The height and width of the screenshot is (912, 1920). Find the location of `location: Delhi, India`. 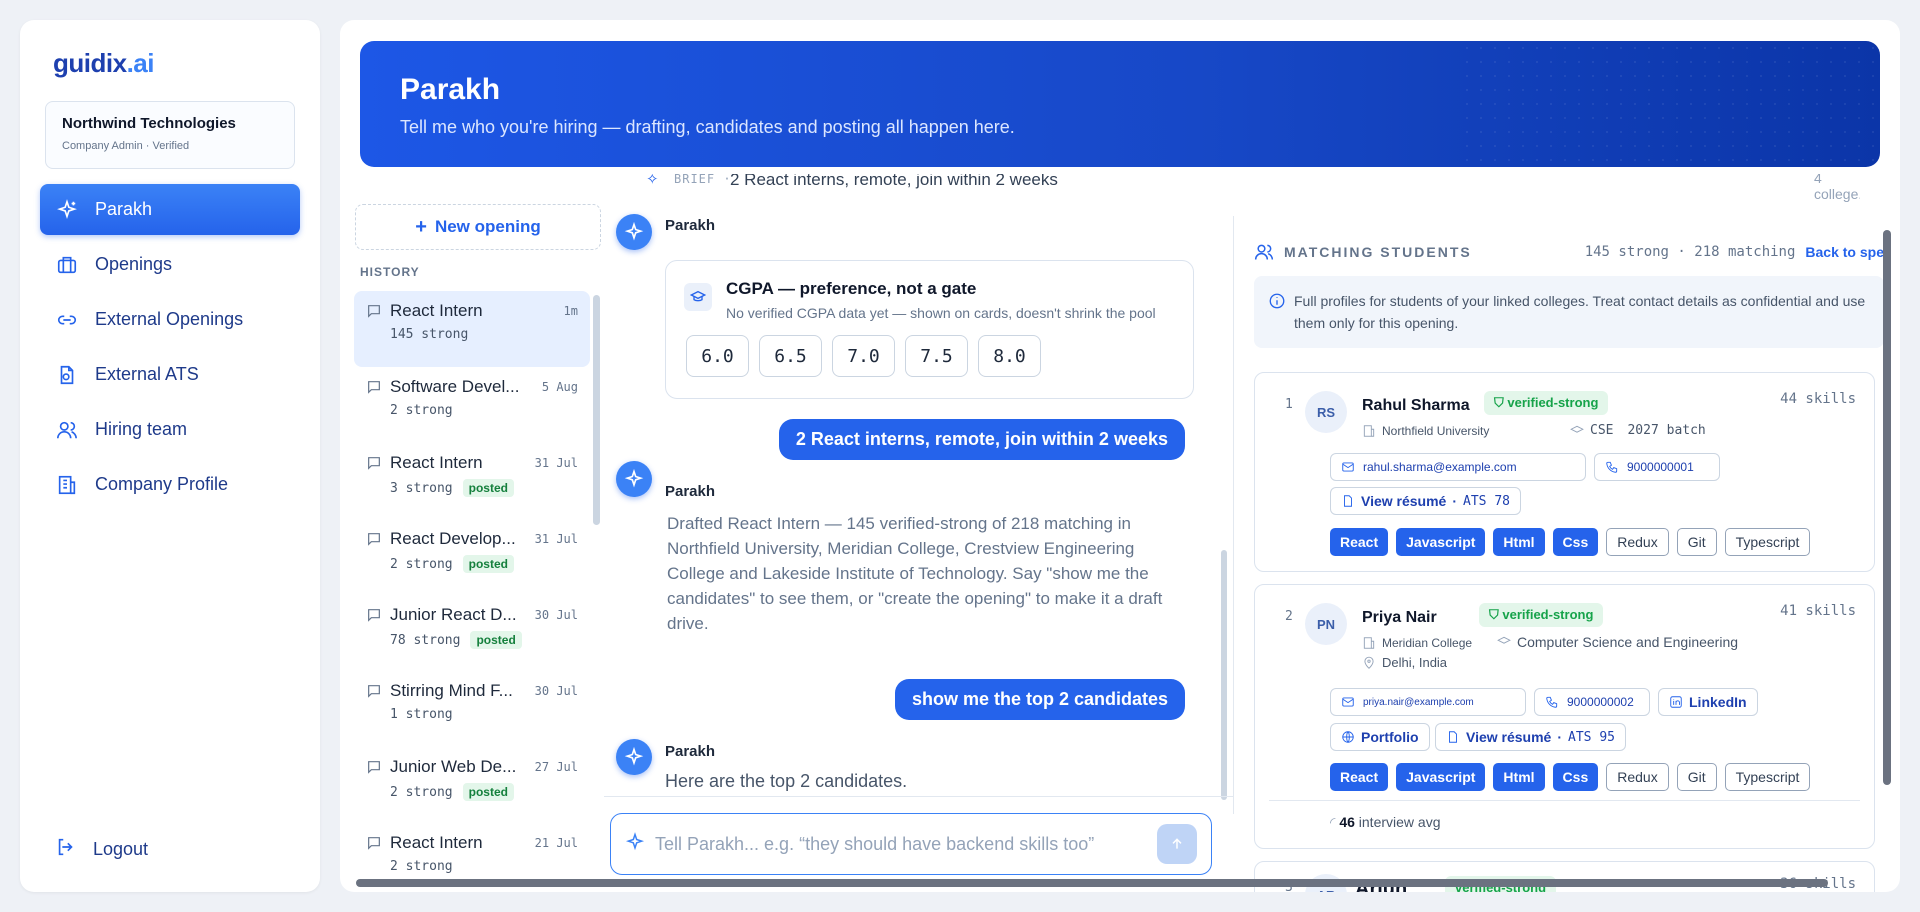

location: Delhi, India is located at coordinates (1404, 662).